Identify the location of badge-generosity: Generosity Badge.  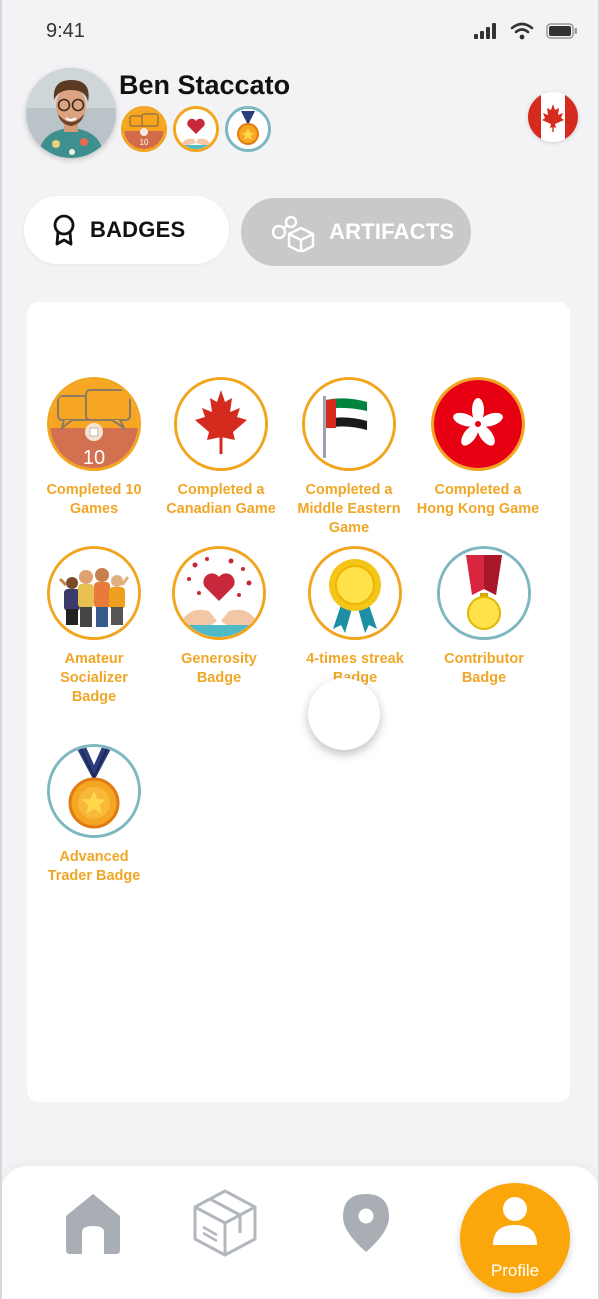
(219, 617).